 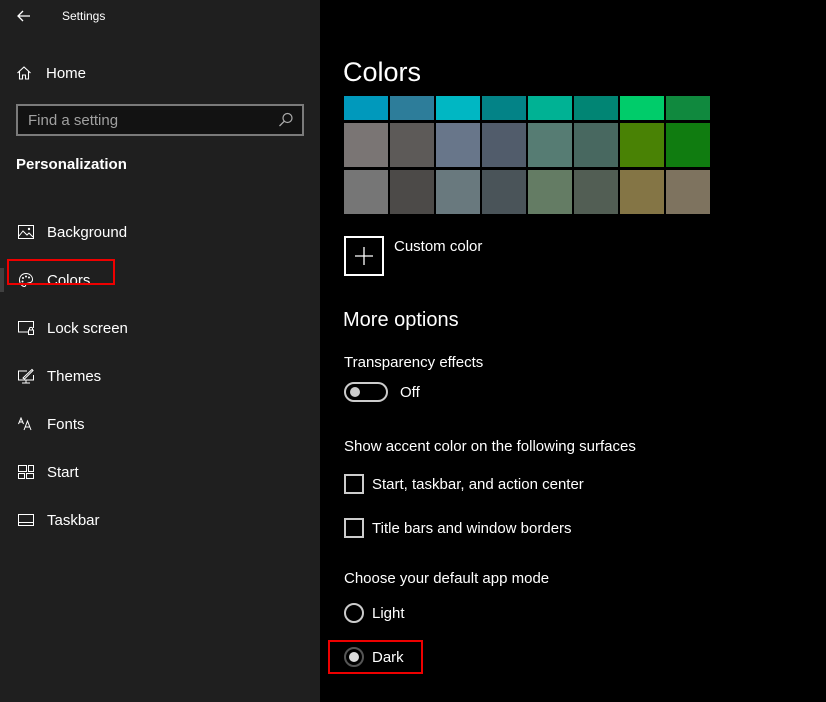 I want to click on radio-label: Light, so click(x=388, y=613).